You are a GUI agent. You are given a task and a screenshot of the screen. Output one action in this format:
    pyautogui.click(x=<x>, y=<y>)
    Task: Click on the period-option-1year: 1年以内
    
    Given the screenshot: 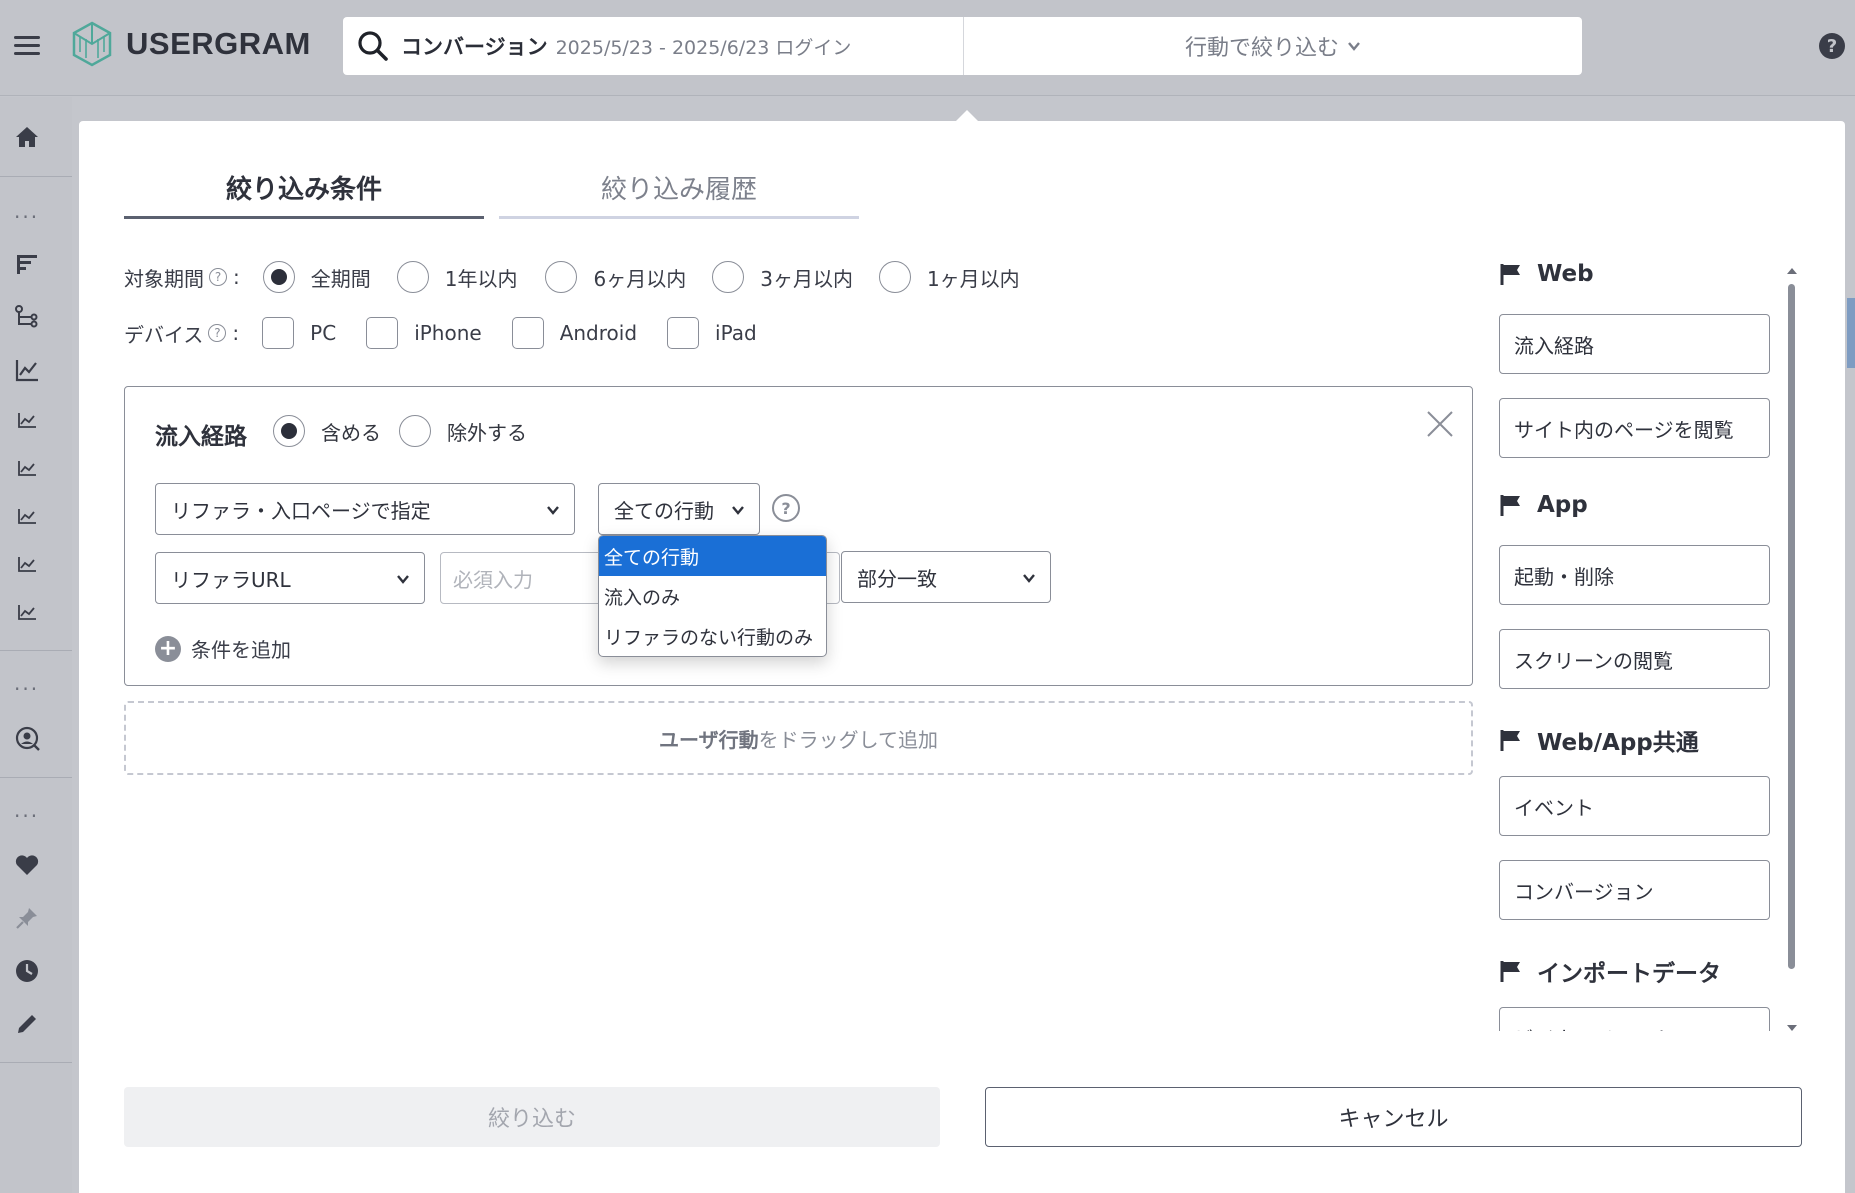 What is the action you would take?
    pyautogui.click(x=456, y=277)
    